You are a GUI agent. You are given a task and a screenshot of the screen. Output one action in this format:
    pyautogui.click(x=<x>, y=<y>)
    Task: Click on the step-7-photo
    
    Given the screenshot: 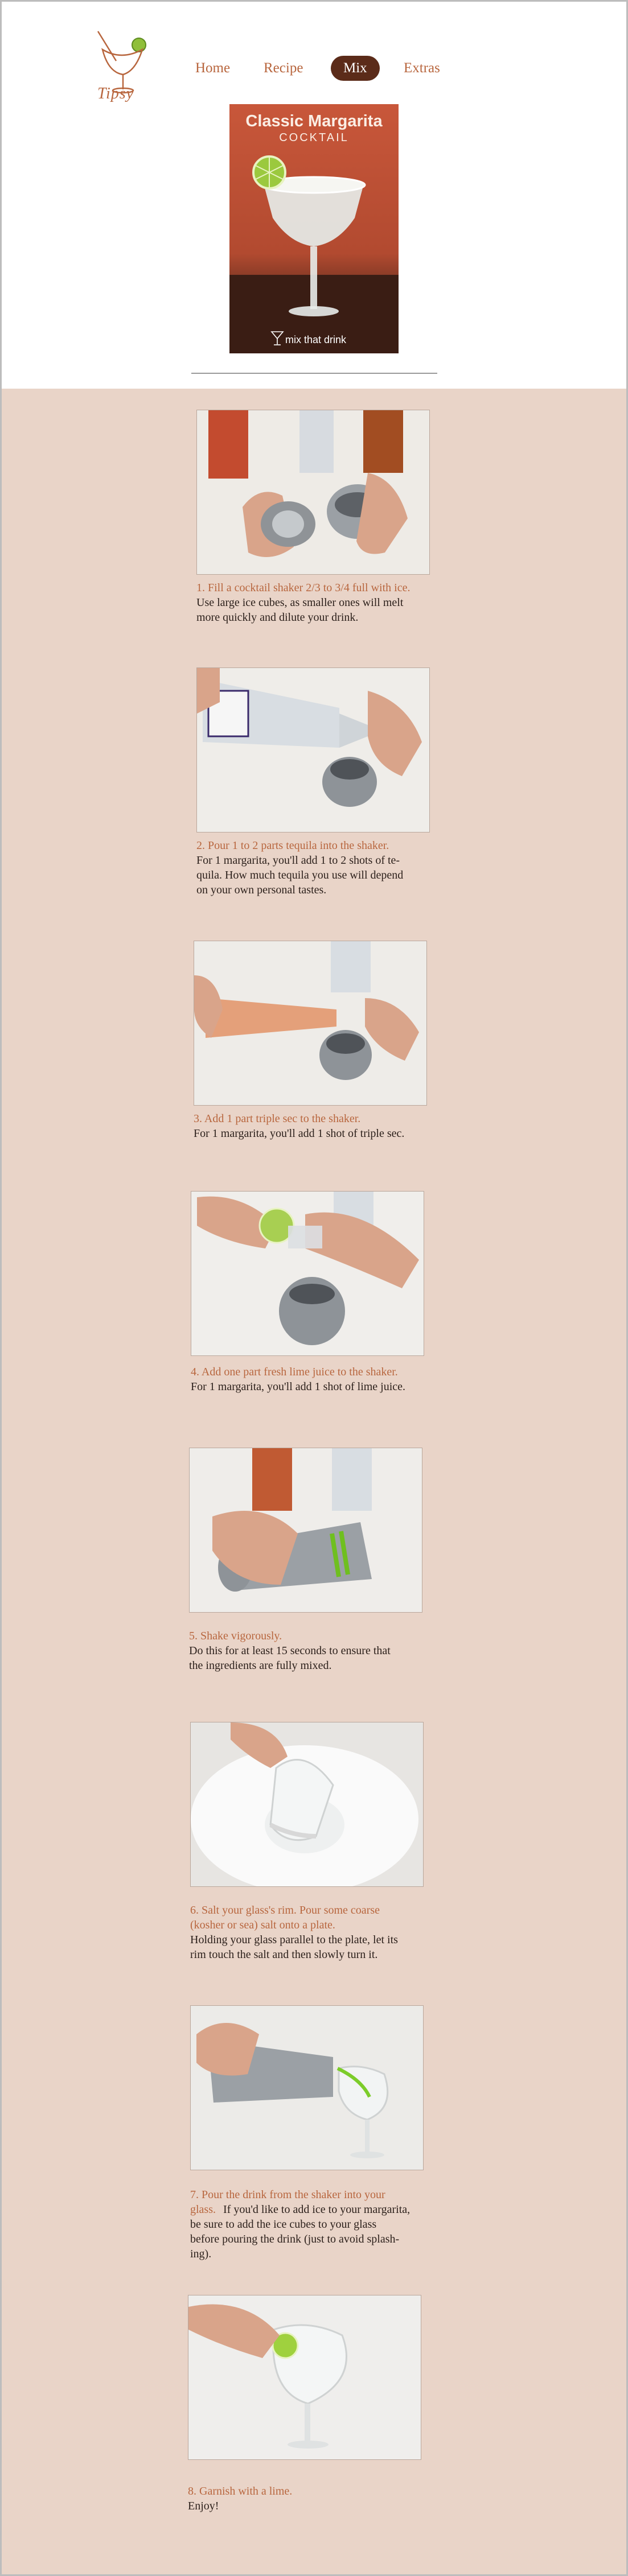 What is the action you would take?
    pyautogui.click(x=307, y=2087)
    